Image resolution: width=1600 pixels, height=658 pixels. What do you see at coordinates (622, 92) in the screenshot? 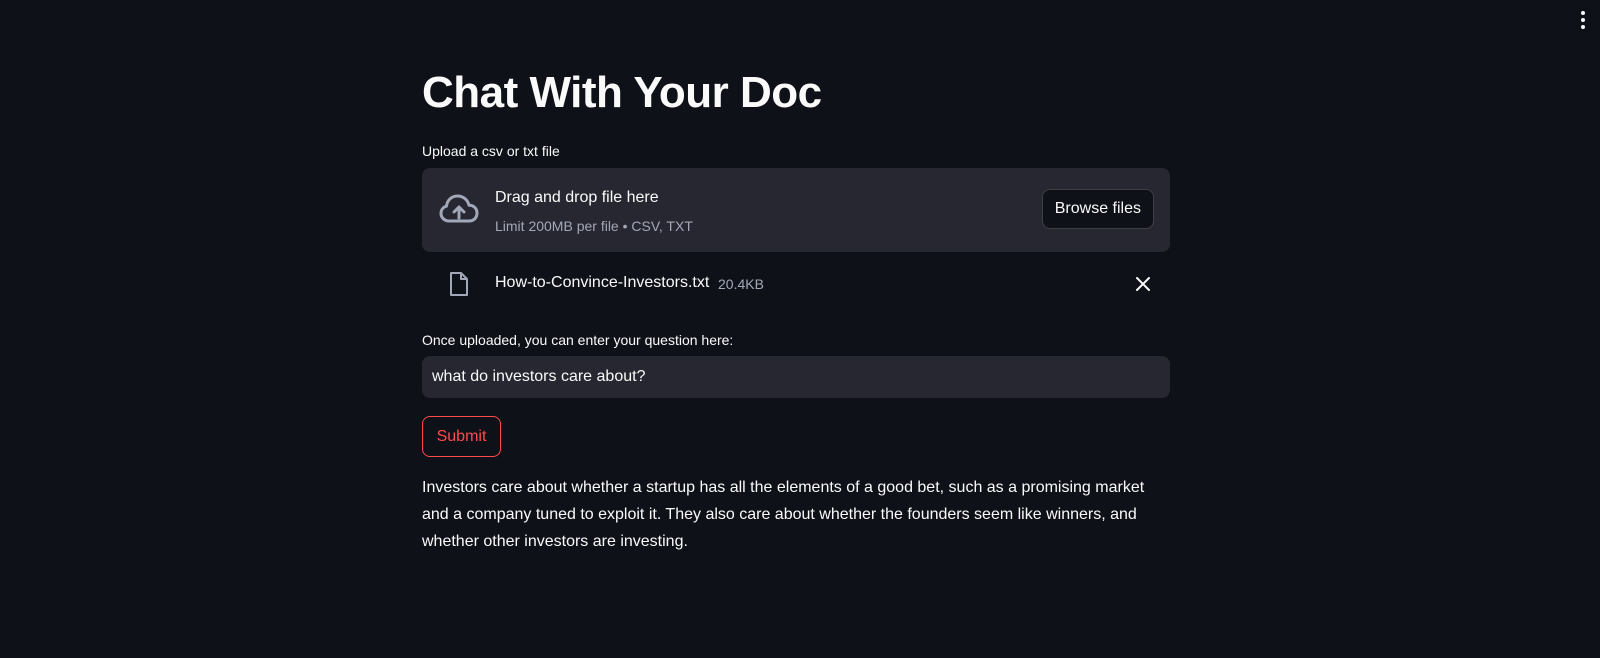
I see `page-title: Chat With Your Doc` at bounding box center [622, 92].